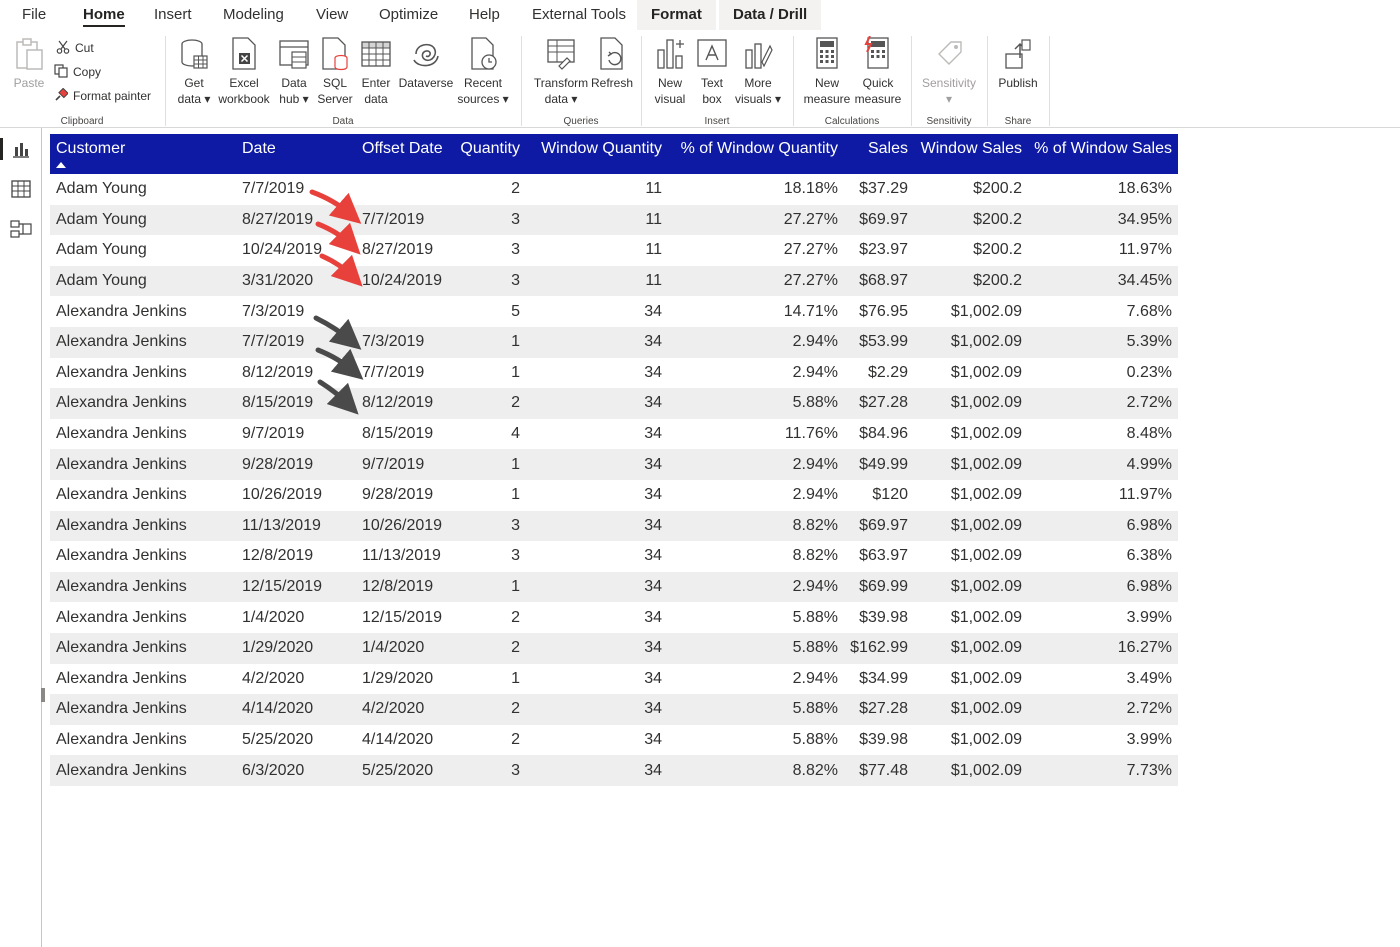  Describe the element at coordinates (253, 15) in the screenshot. I see `tab-modeling: Modeling` at that location.